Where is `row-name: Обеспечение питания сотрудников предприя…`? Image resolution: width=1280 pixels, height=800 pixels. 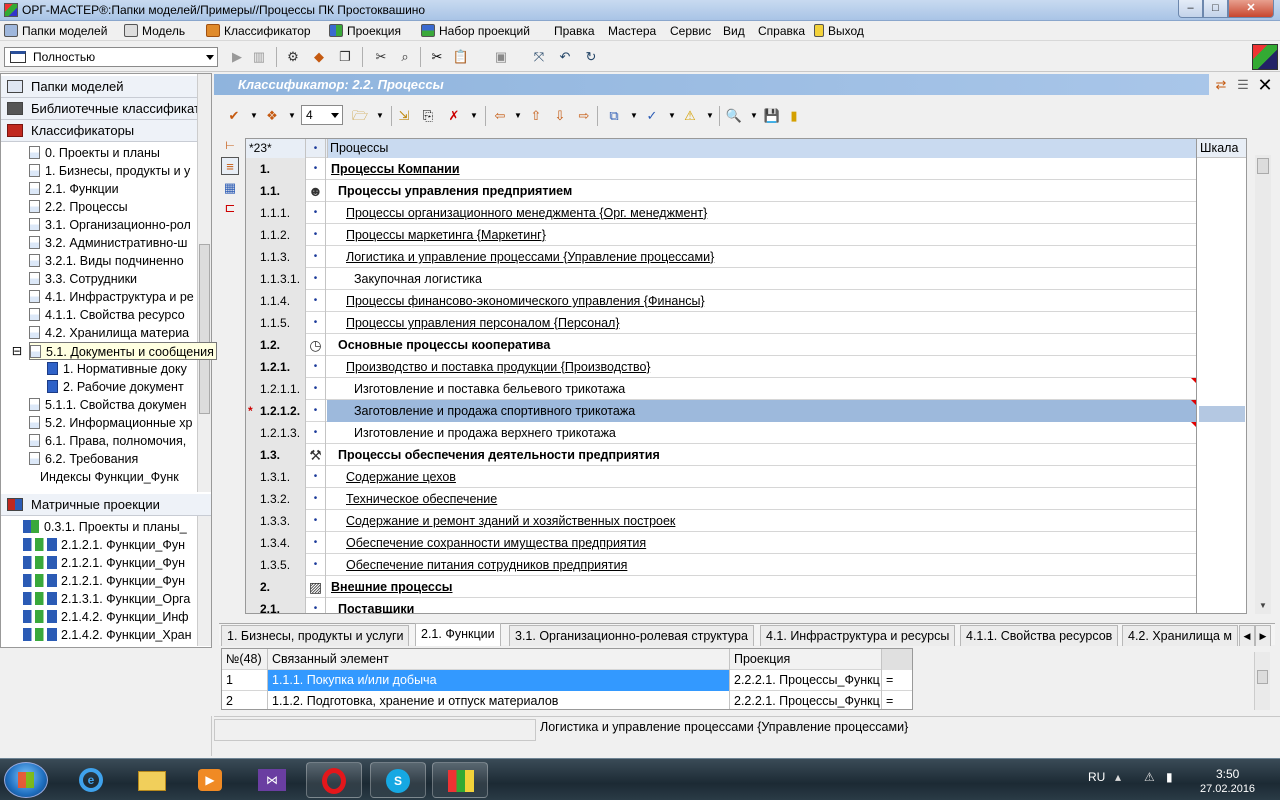 row-name: Обеспечение питания сотрудников предприя… is located at coordinates (477, 565).